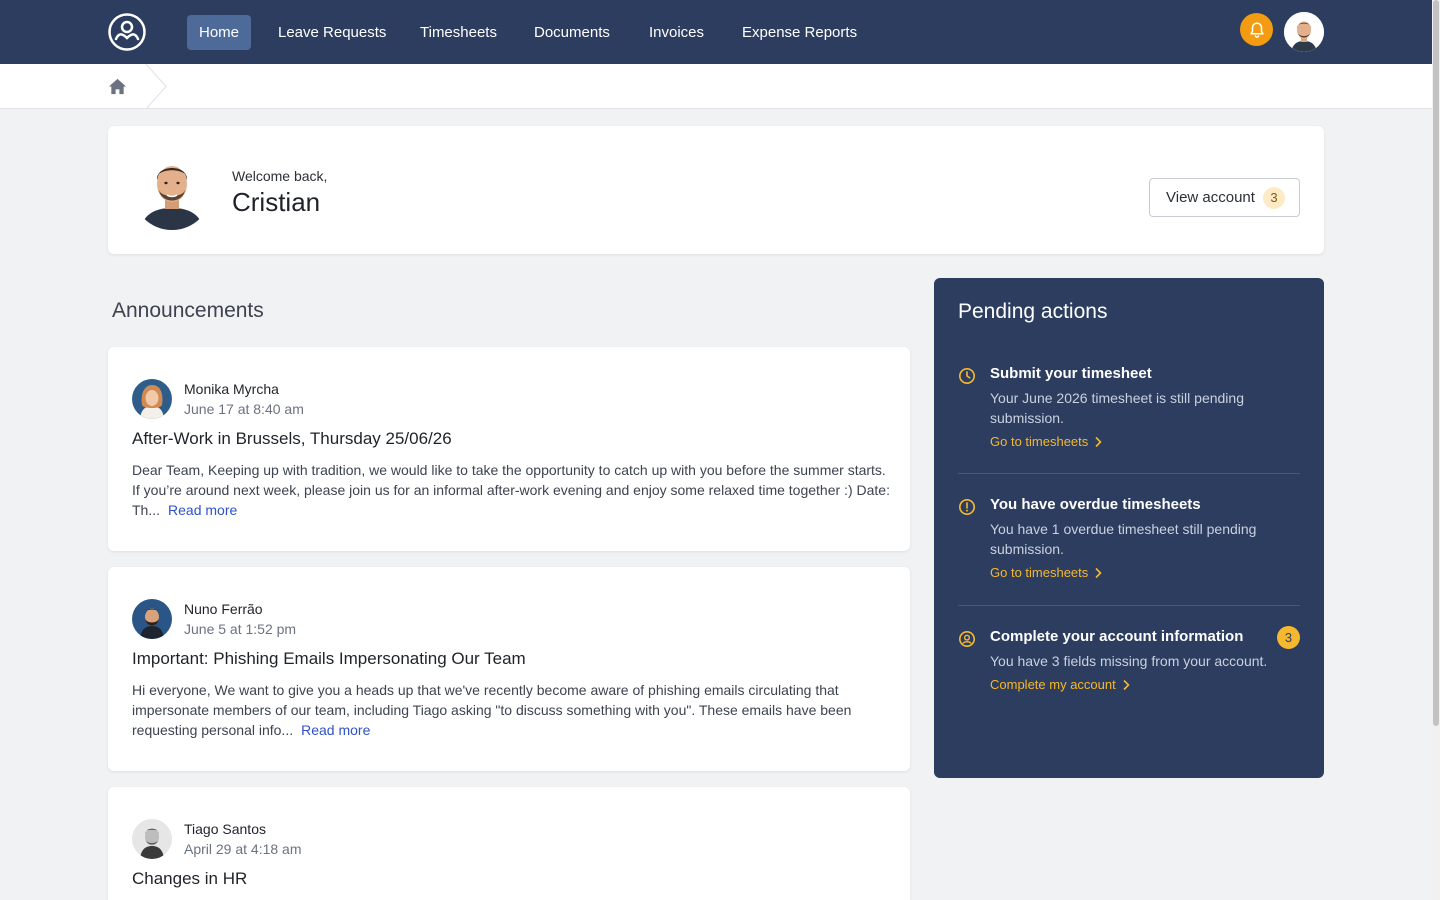 The height and width of the screenshot is (900, 1440). What do you see at coordinates (225, 829) in the screenshot?
I see `announcement-author: Tiago Santos` at bounding box center [225, 829].